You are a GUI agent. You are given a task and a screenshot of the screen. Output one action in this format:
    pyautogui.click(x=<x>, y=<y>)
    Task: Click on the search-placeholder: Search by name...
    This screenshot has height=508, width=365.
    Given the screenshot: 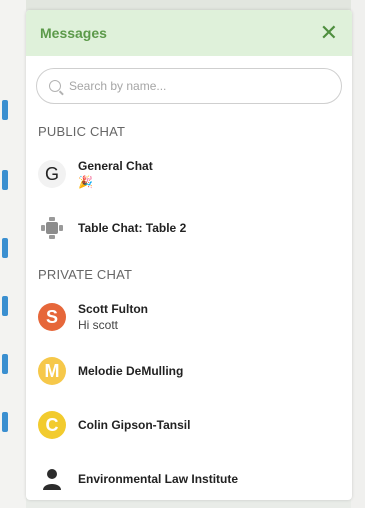 What is the action you would take?
    pyautogui.click(x=118, y=86)
    